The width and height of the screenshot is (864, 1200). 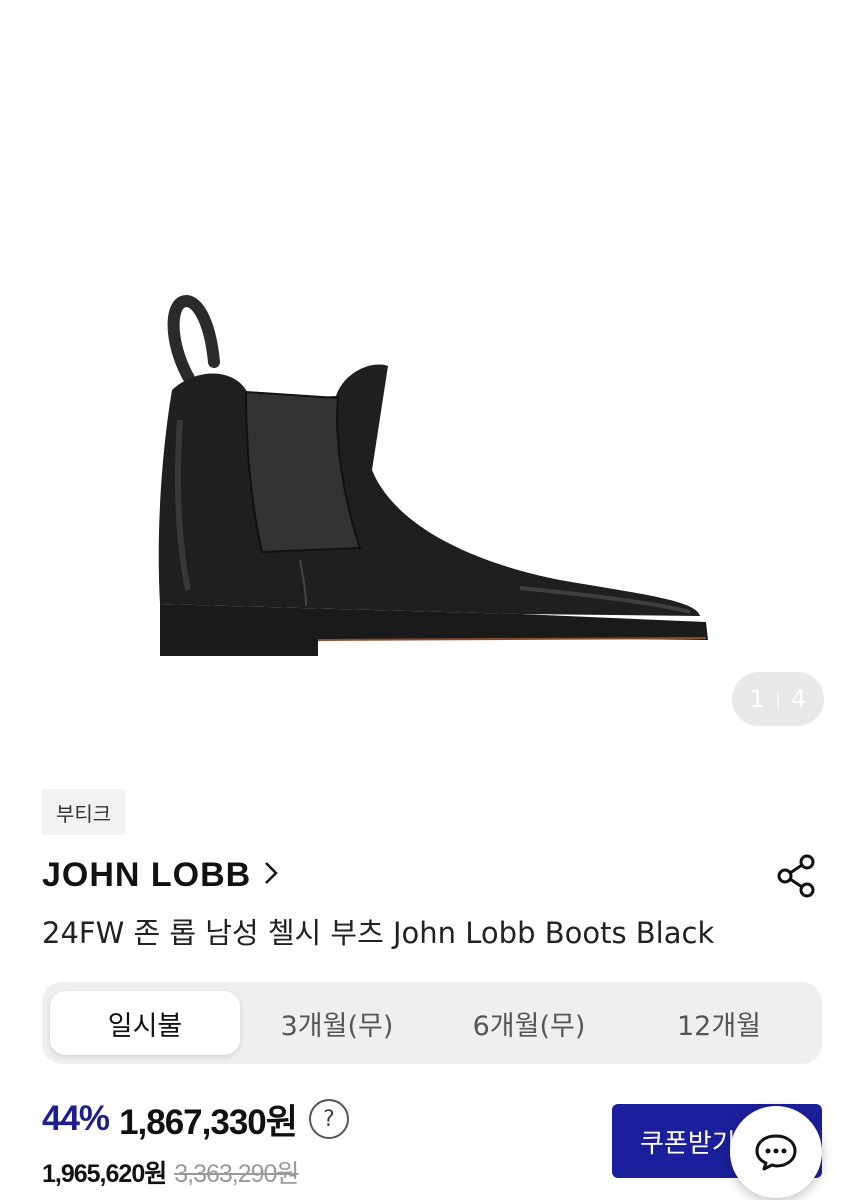 I want to click on chat-button, so click(x=776, y=1152).